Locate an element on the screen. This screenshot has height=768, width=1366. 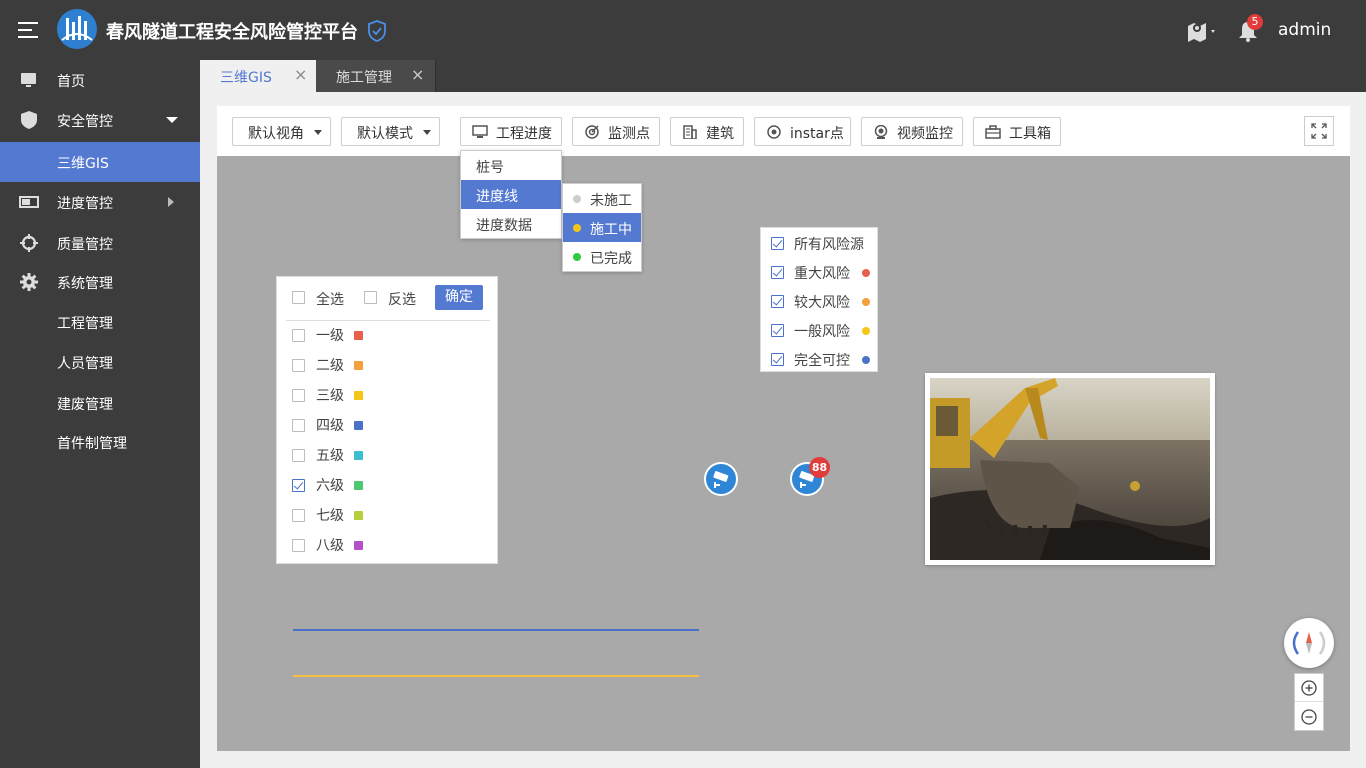
risk-label: 重大风险 is located at coordinates (822, 274).